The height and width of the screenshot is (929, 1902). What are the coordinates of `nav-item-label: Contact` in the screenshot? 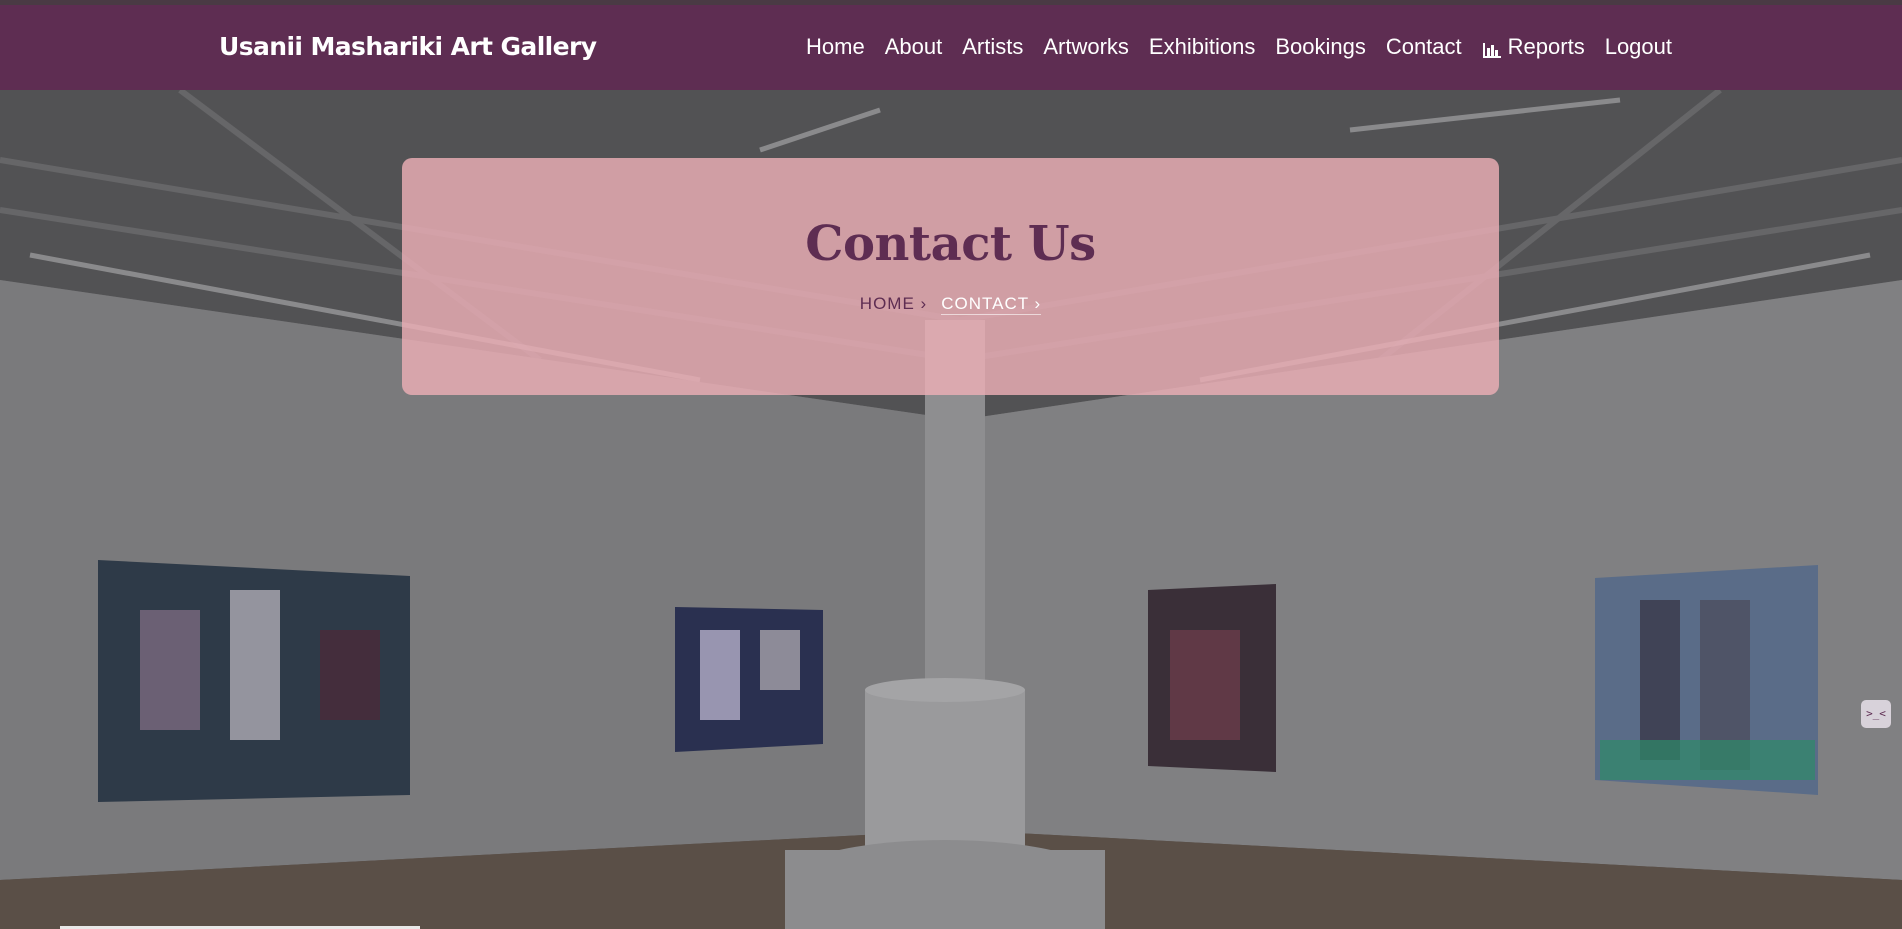 It's located at (1423, 46).